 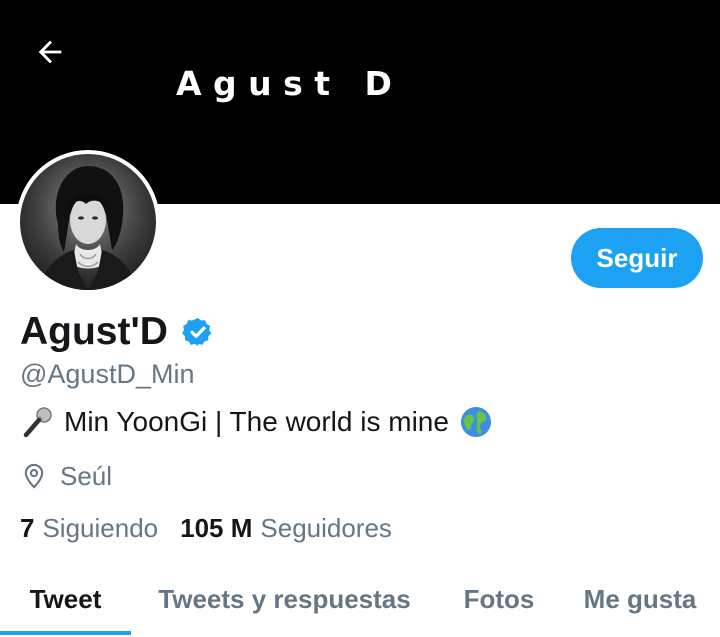 I want to click on location-text: Seúl, so click(x=86, y=476).